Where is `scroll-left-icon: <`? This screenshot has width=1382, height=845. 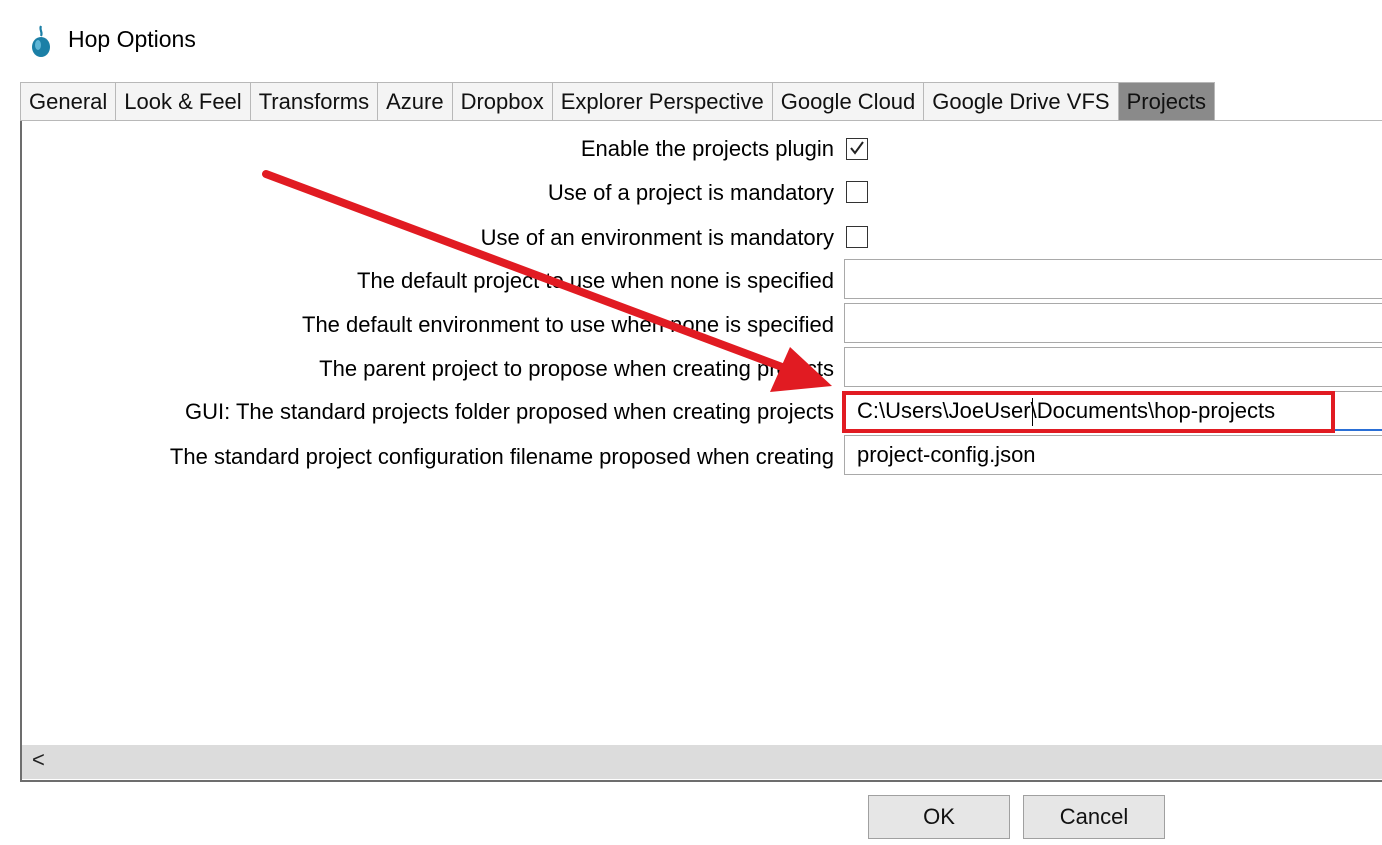
scroll-left-icon: < is located at coordinates (38, 760).